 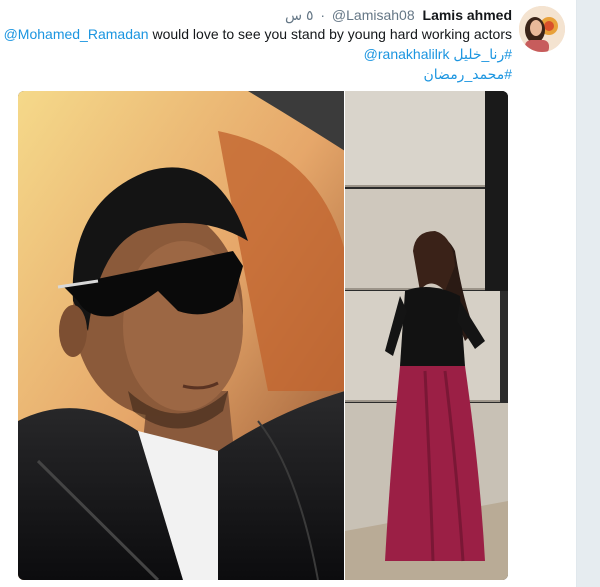 What do you see at coordinates (468, 74) in the screenshot?
I see `hashtag-link-2: #محمد_رمضان` at bounding box center [468, 74].